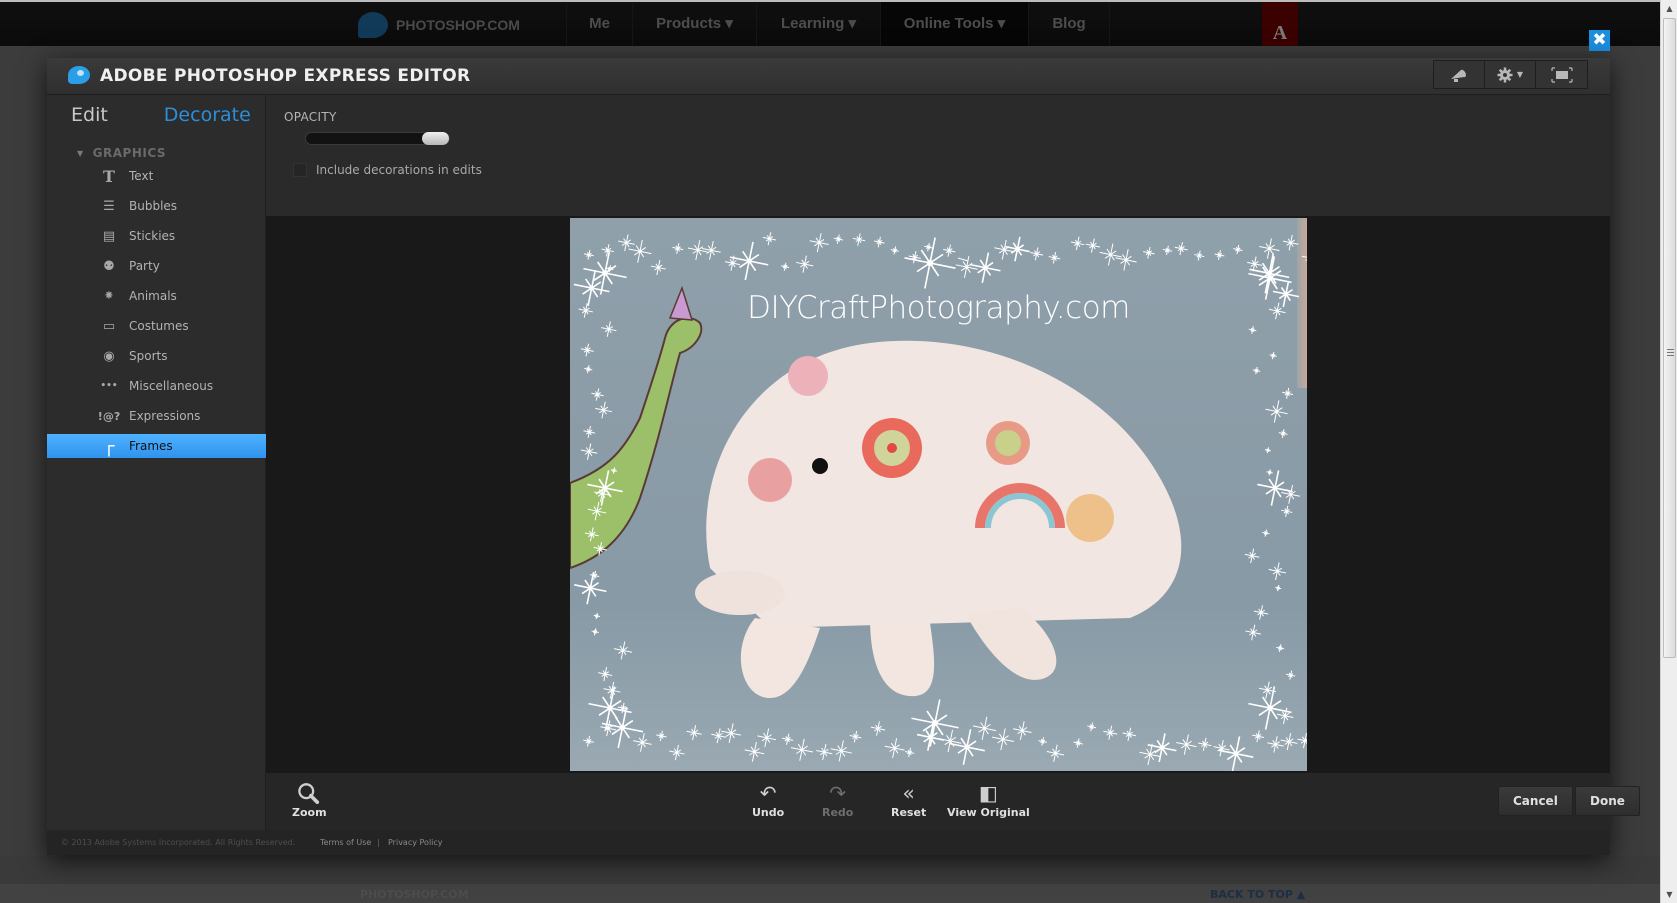 This screenshot has width=1677, height=903. Describe the element at coordinates (988, 800) in the screenshot. I see `view-original-button: ◧ View Original` at that location.